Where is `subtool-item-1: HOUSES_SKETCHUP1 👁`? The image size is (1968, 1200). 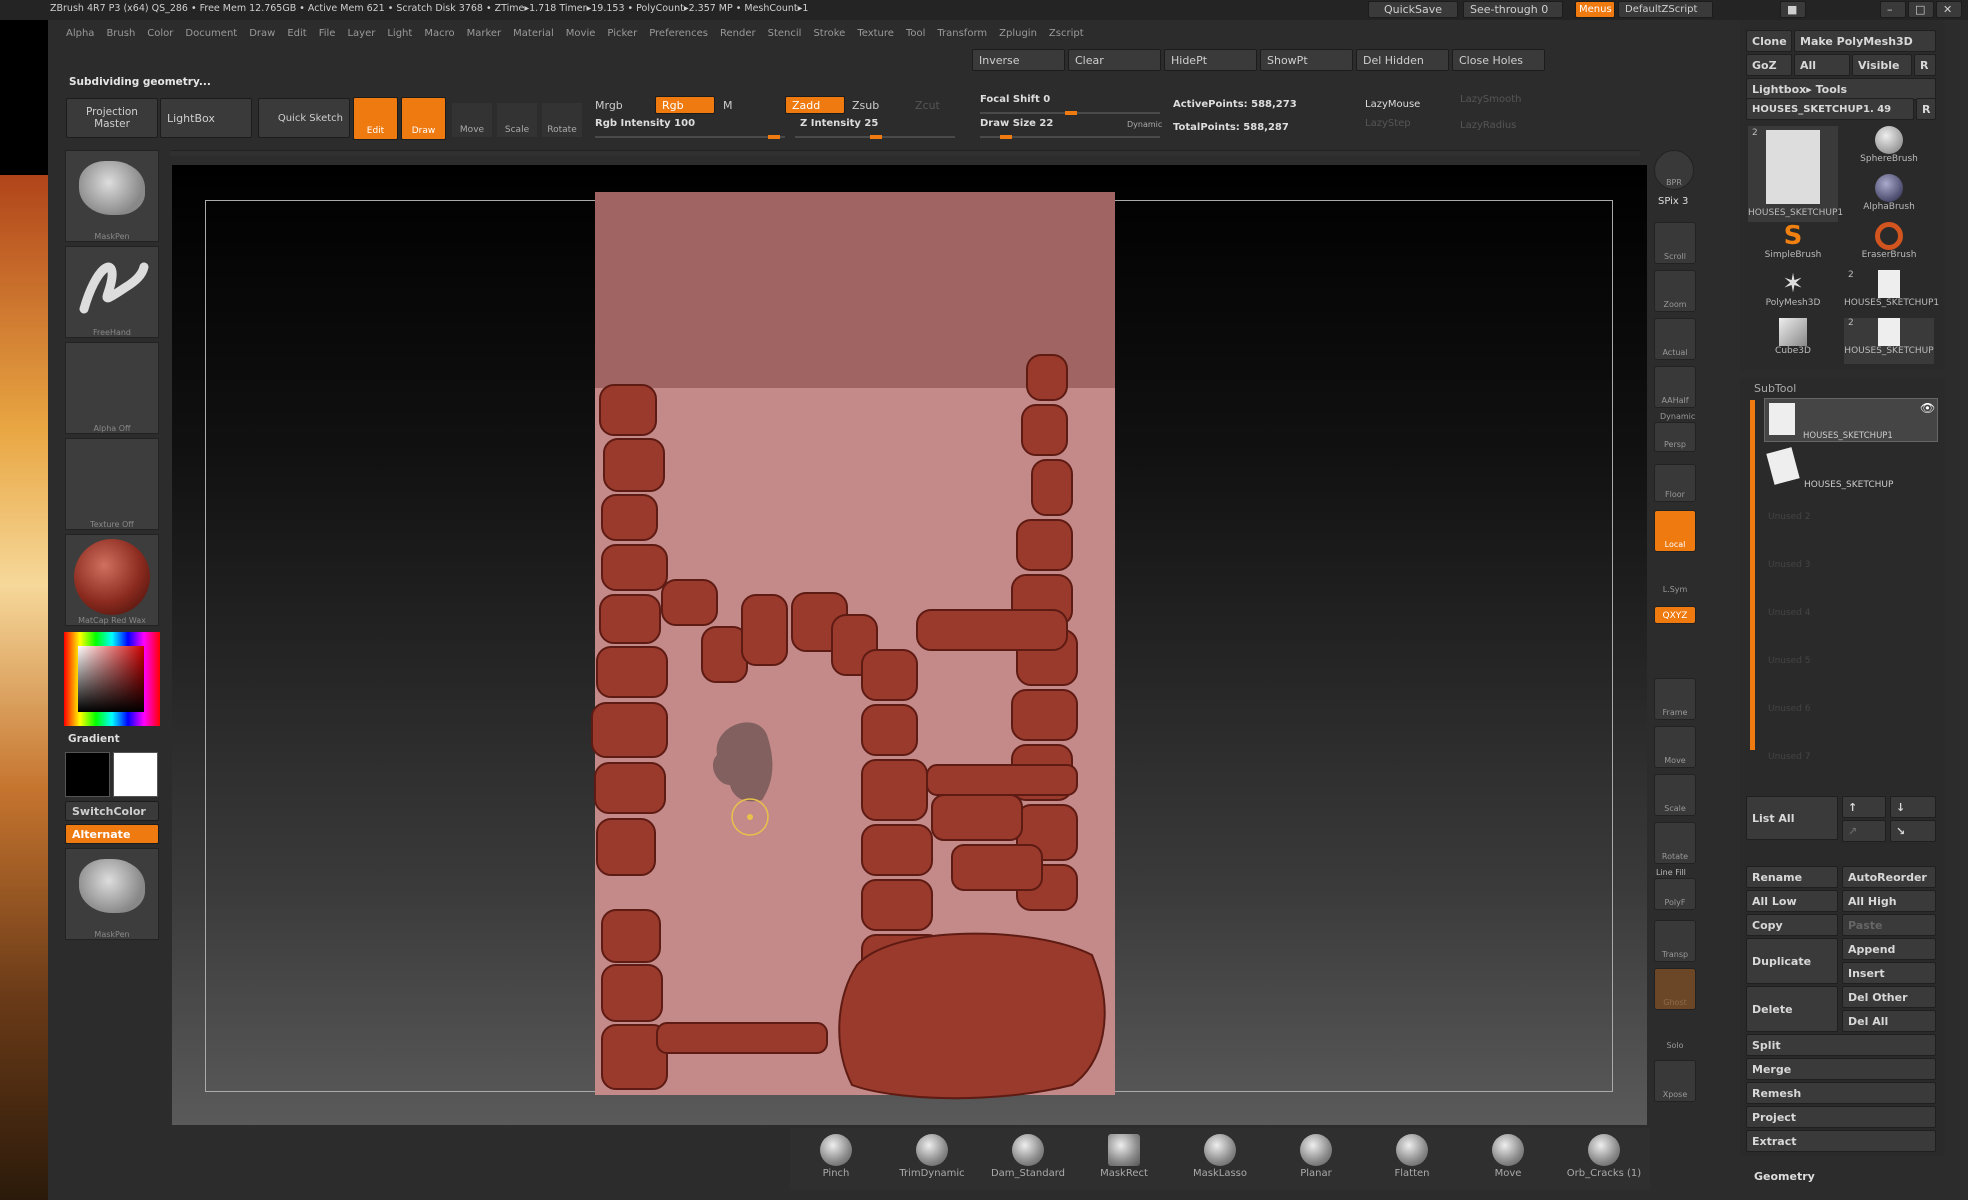
subtool-item-1: HOUSES_SKETCHUP1 👁 is located at coordinates (1851, 420).